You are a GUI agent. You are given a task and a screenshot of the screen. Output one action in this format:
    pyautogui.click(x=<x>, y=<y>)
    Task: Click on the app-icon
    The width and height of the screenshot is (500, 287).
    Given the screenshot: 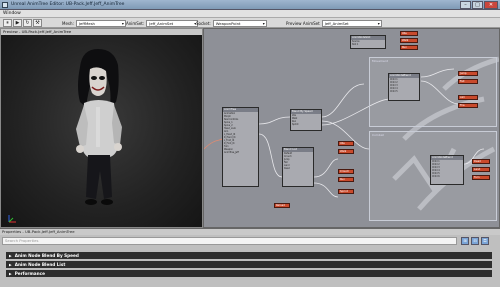 What is the action you would take?
    pyautogui.click(x=5, y=5)
    